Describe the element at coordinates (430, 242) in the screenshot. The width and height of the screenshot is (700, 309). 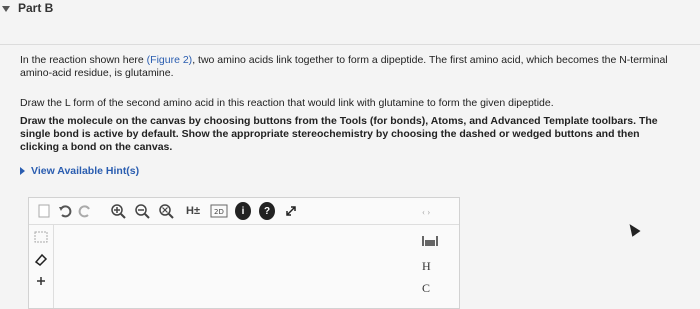
I see `periodic-table-icon` at that location.